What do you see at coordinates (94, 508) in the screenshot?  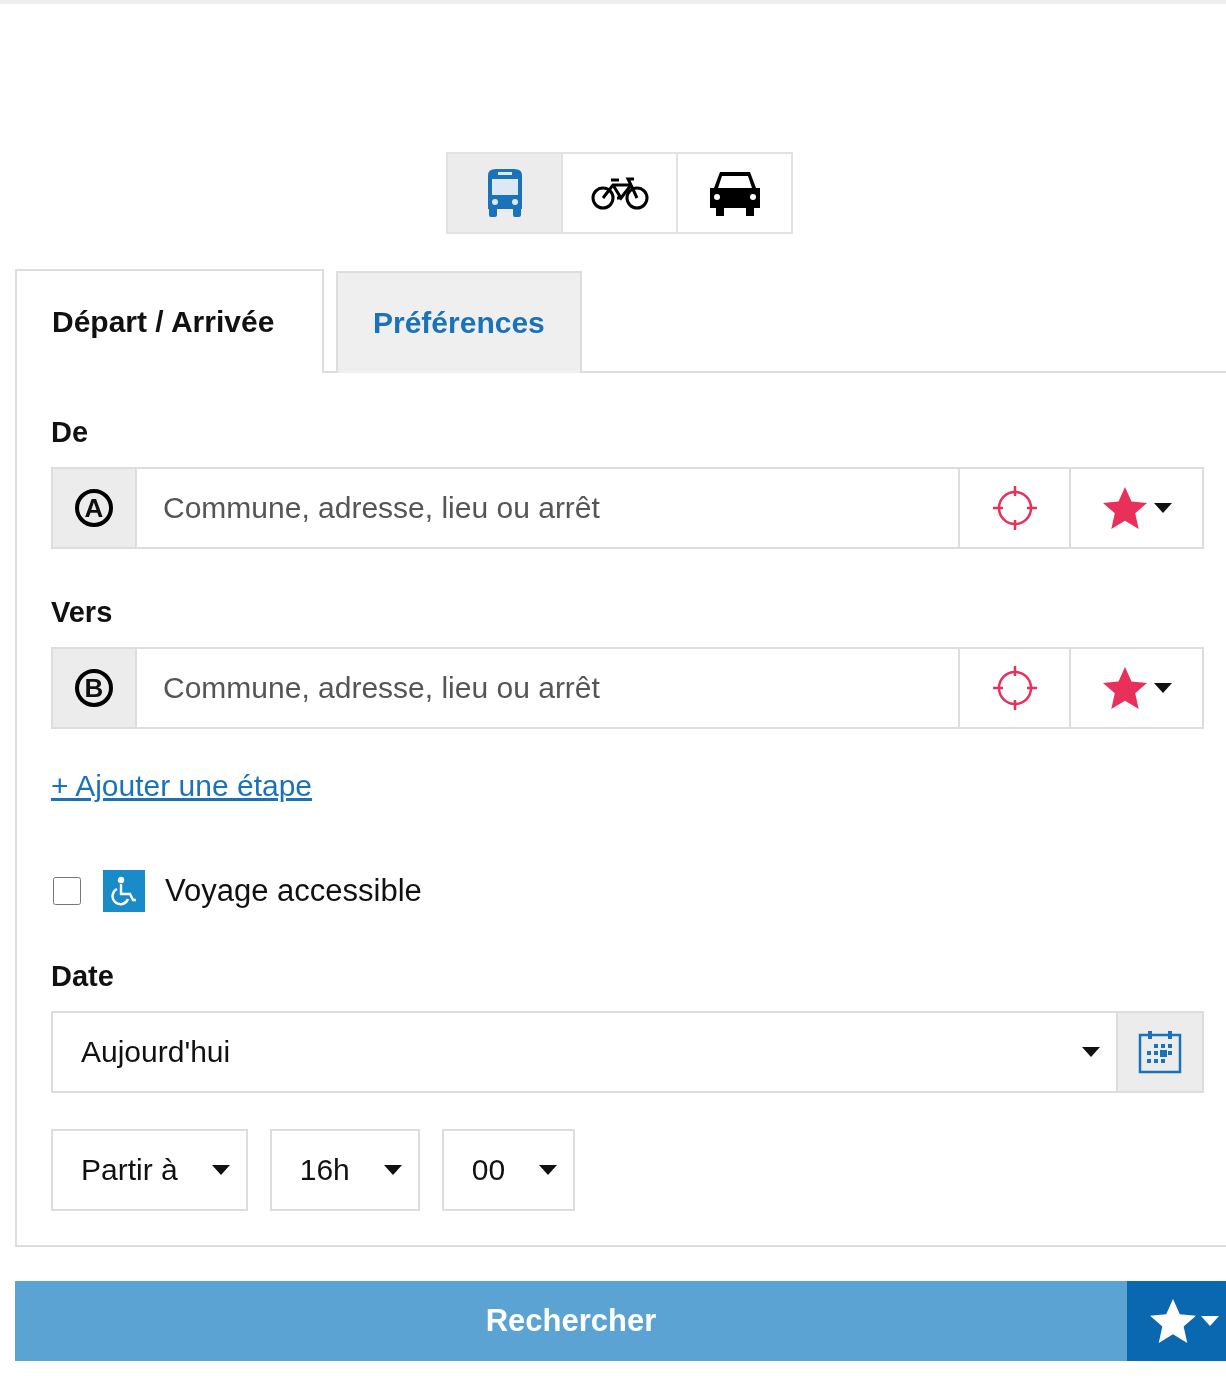 I see `marker-badge: A` at bounding box center [94, 508].